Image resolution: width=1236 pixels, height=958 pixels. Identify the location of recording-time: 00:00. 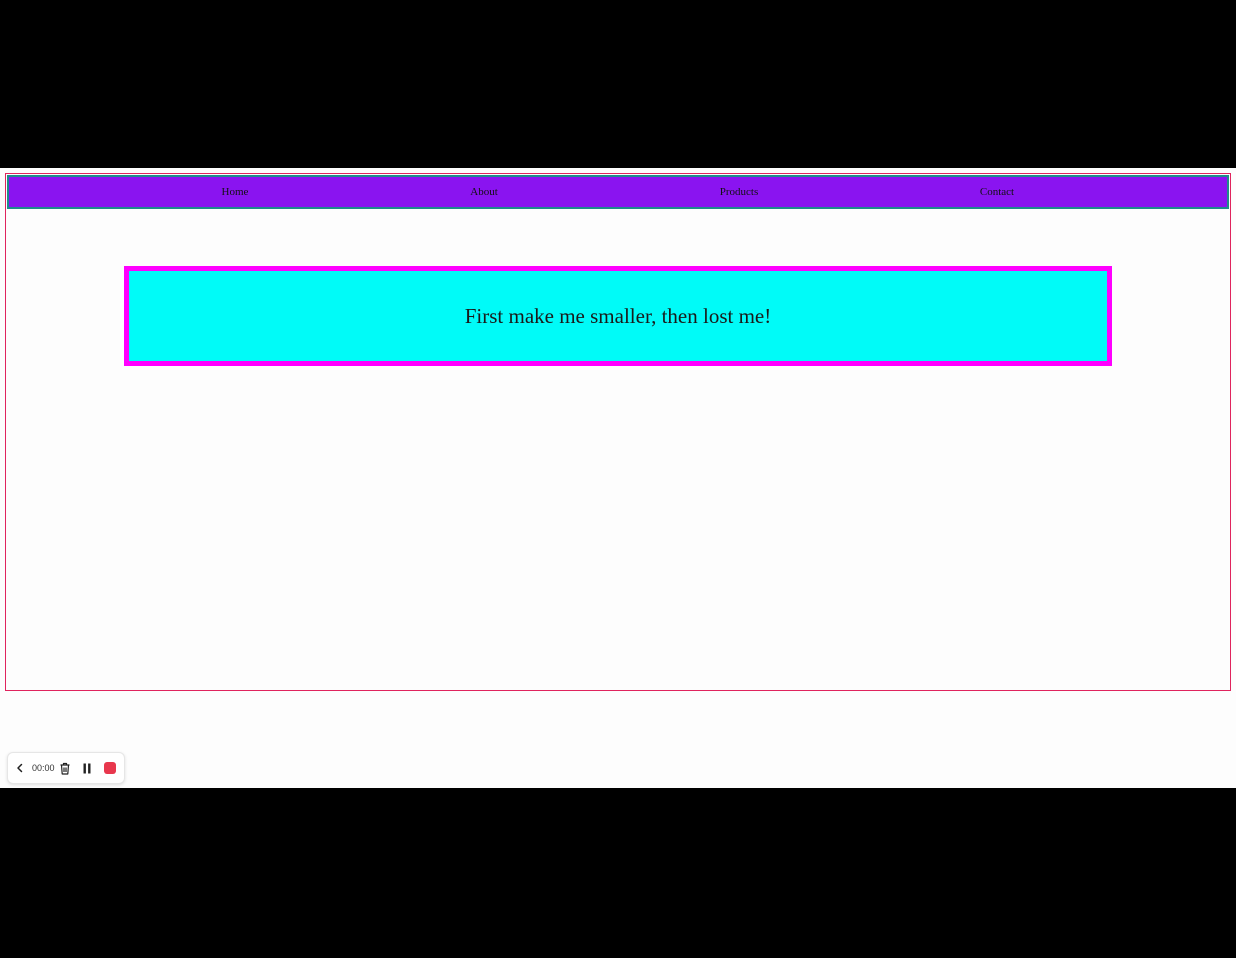
(43, 768).